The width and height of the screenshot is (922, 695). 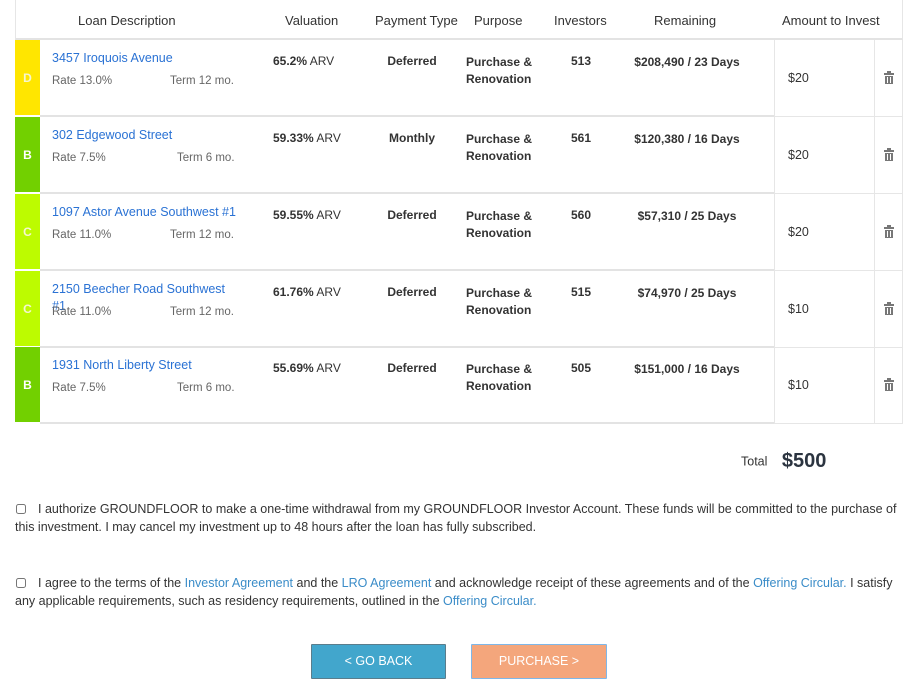 I want to click on go-back-button: < GO BACK, so click(x=378, y=661).